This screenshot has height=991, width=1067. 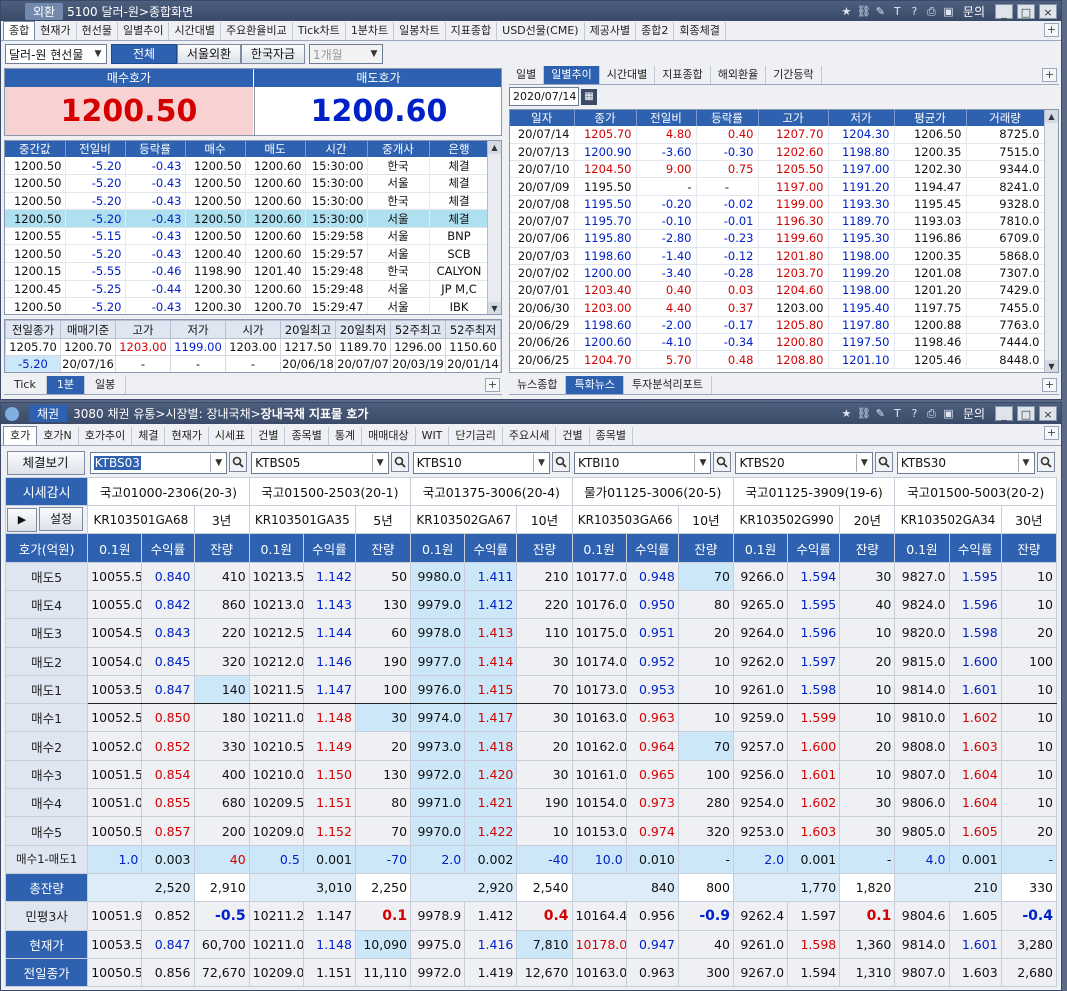 I want to click on fx-tab-0: 종합, so click(x=19, y=30).